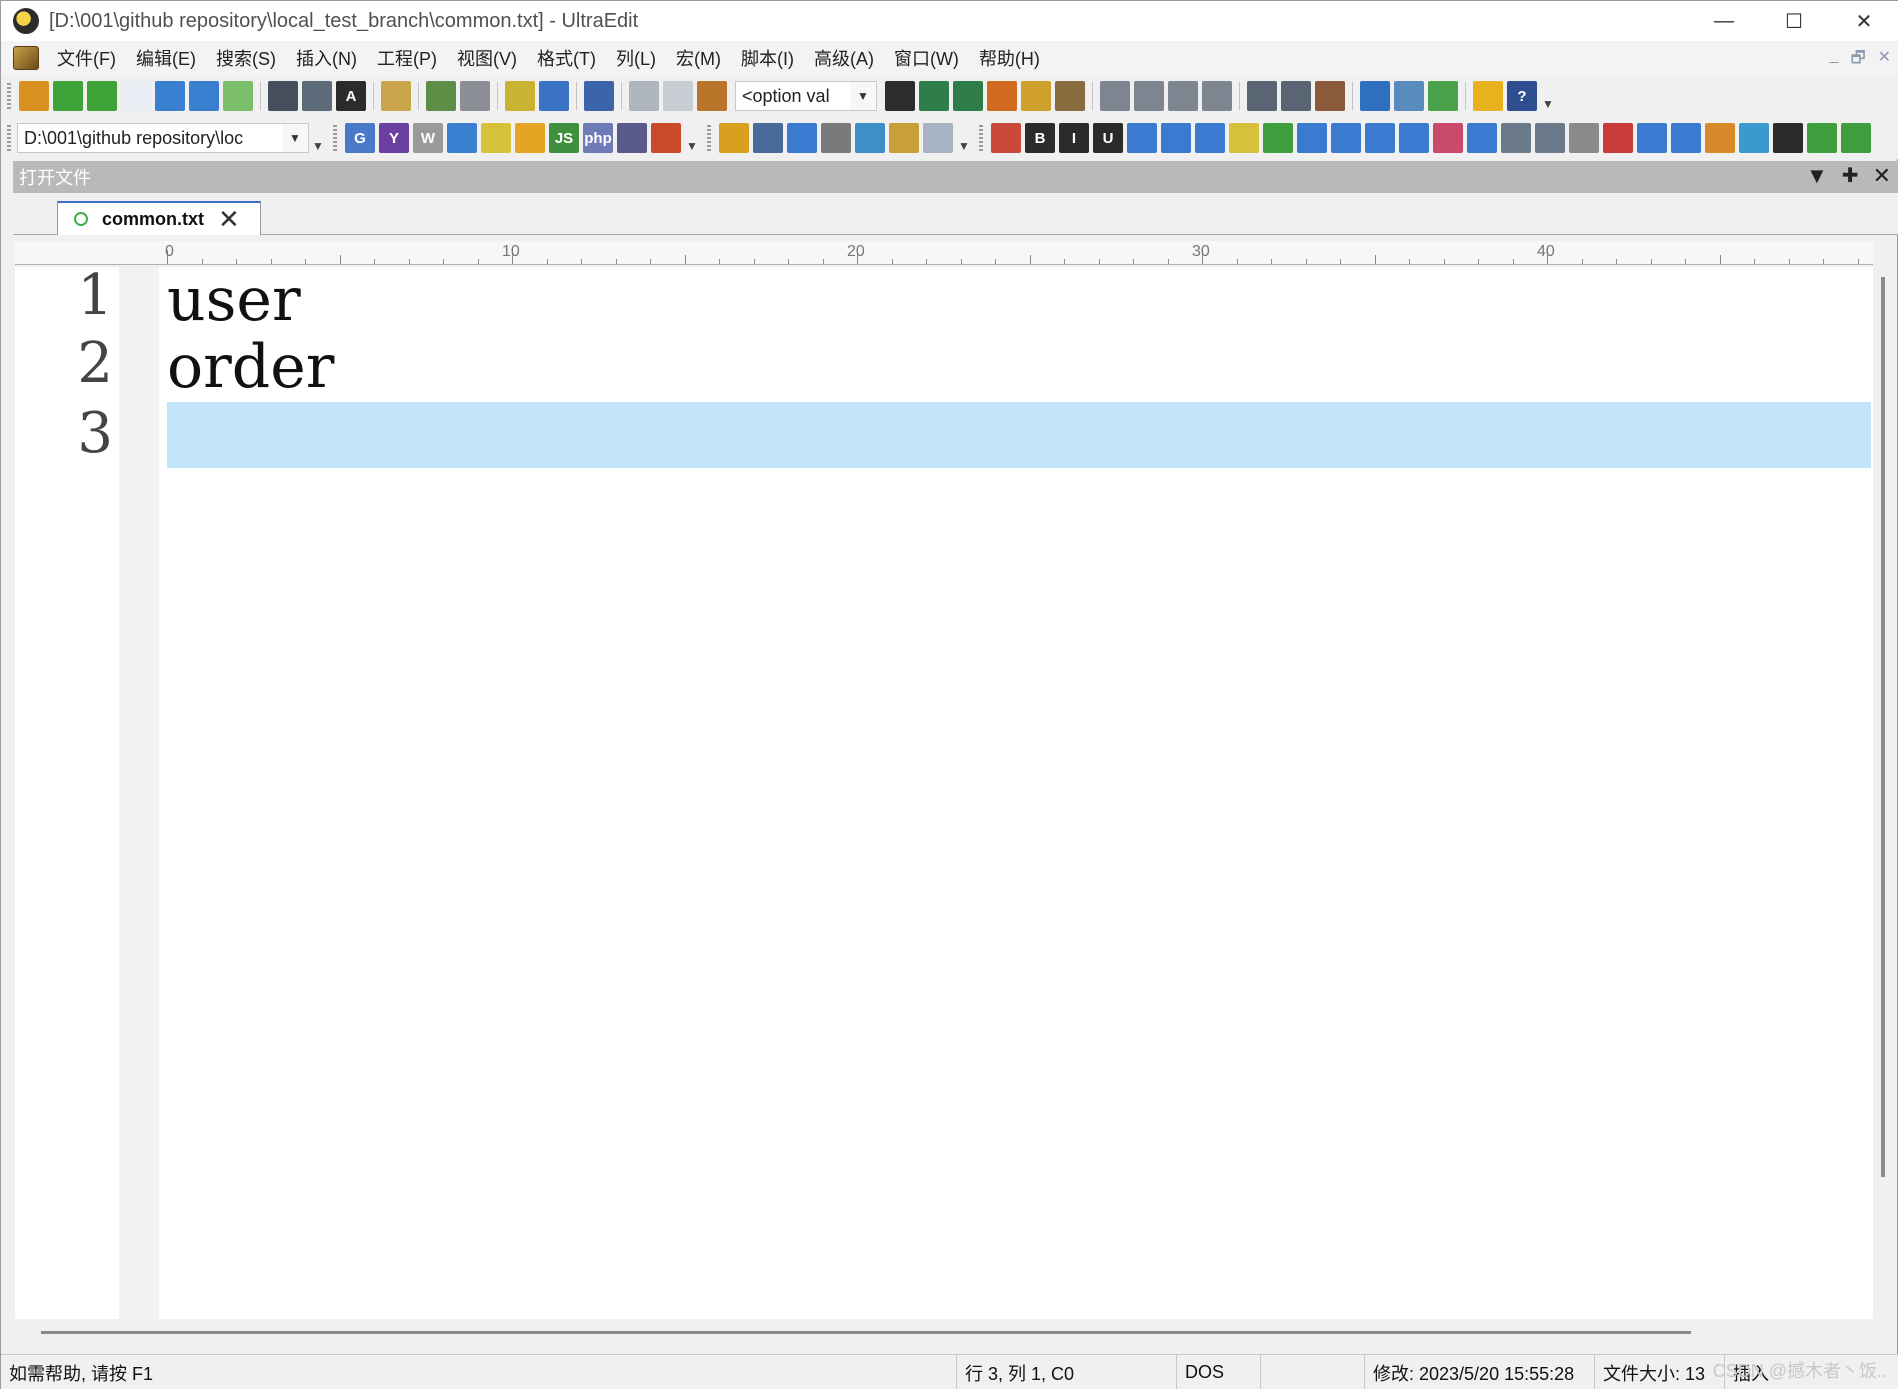  I want to click on menu-insert: 插入(N), so click(326, 58).